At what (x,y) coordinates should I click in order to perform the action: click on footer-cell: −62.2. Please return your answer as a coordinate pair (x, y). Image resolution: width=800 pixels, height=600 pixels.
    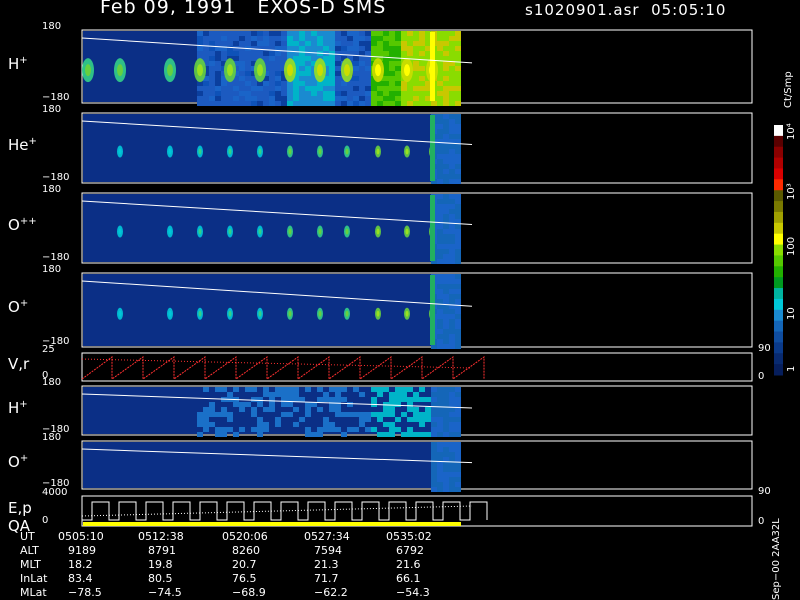
    Looking at the image, I should click on (331, 592).